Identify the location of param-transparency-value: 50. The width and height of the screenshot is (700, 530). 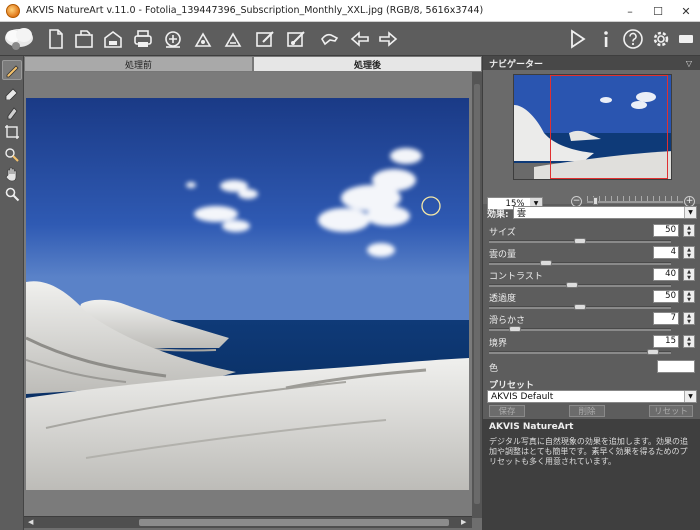
(666, 296).